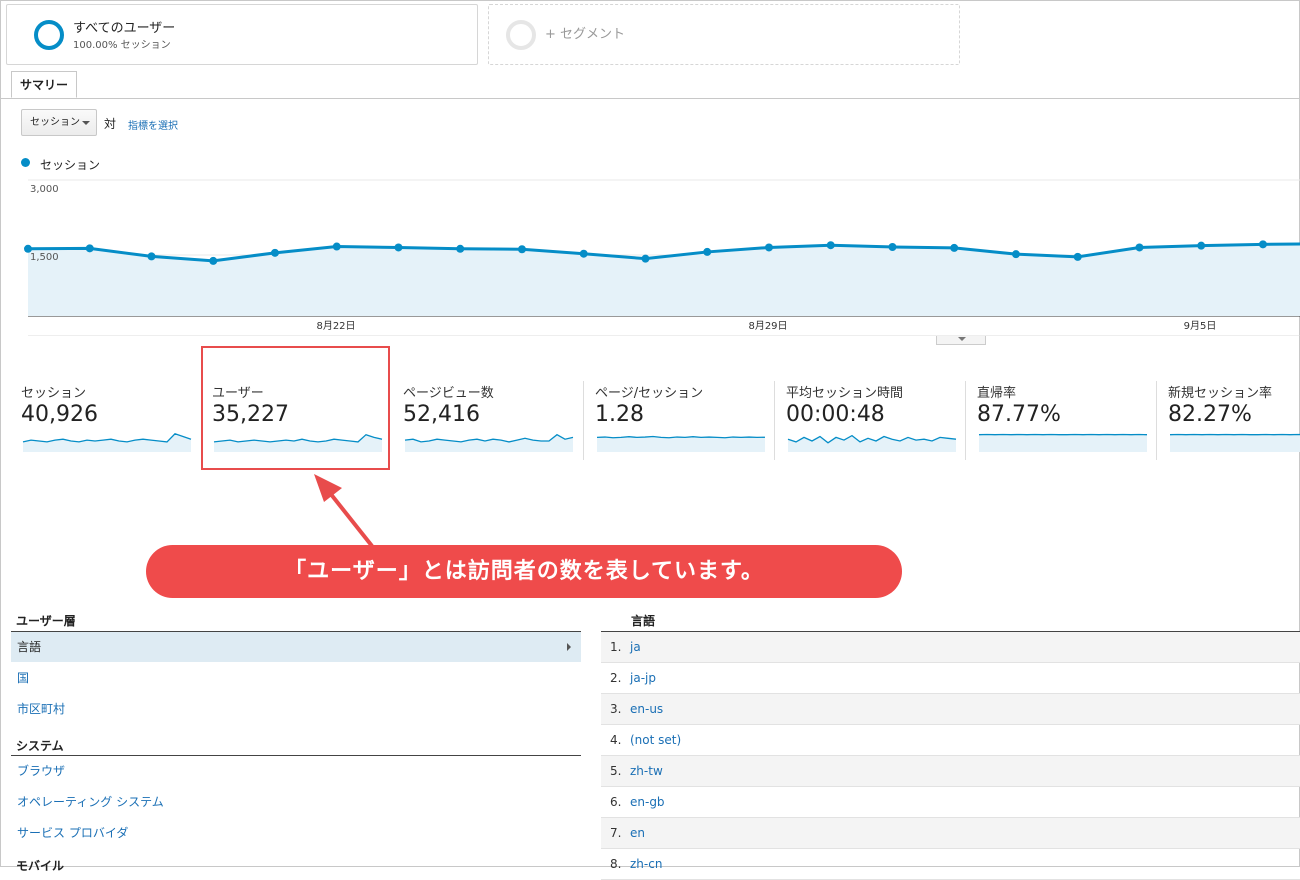  Describe the element at coordinates (44, 189) in the screenshot. I see `y-tick-label: 3,000` at that location.